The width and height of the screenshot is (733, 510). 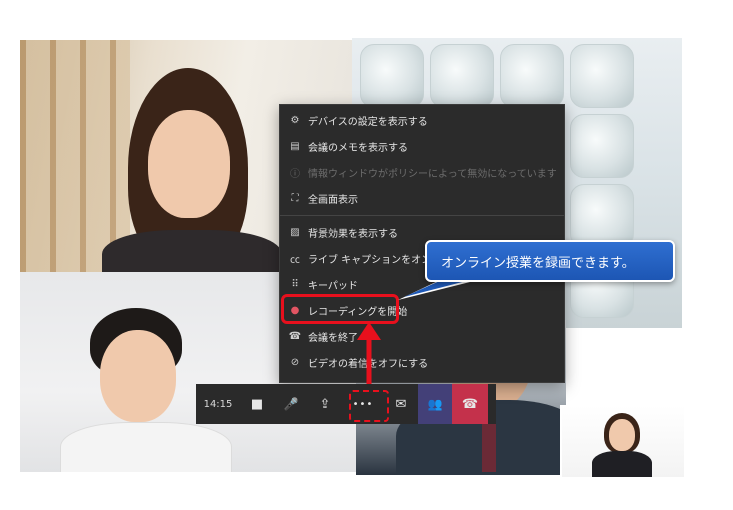 I want to click on gear-icon: ⚙, so click(x=295, y=120).